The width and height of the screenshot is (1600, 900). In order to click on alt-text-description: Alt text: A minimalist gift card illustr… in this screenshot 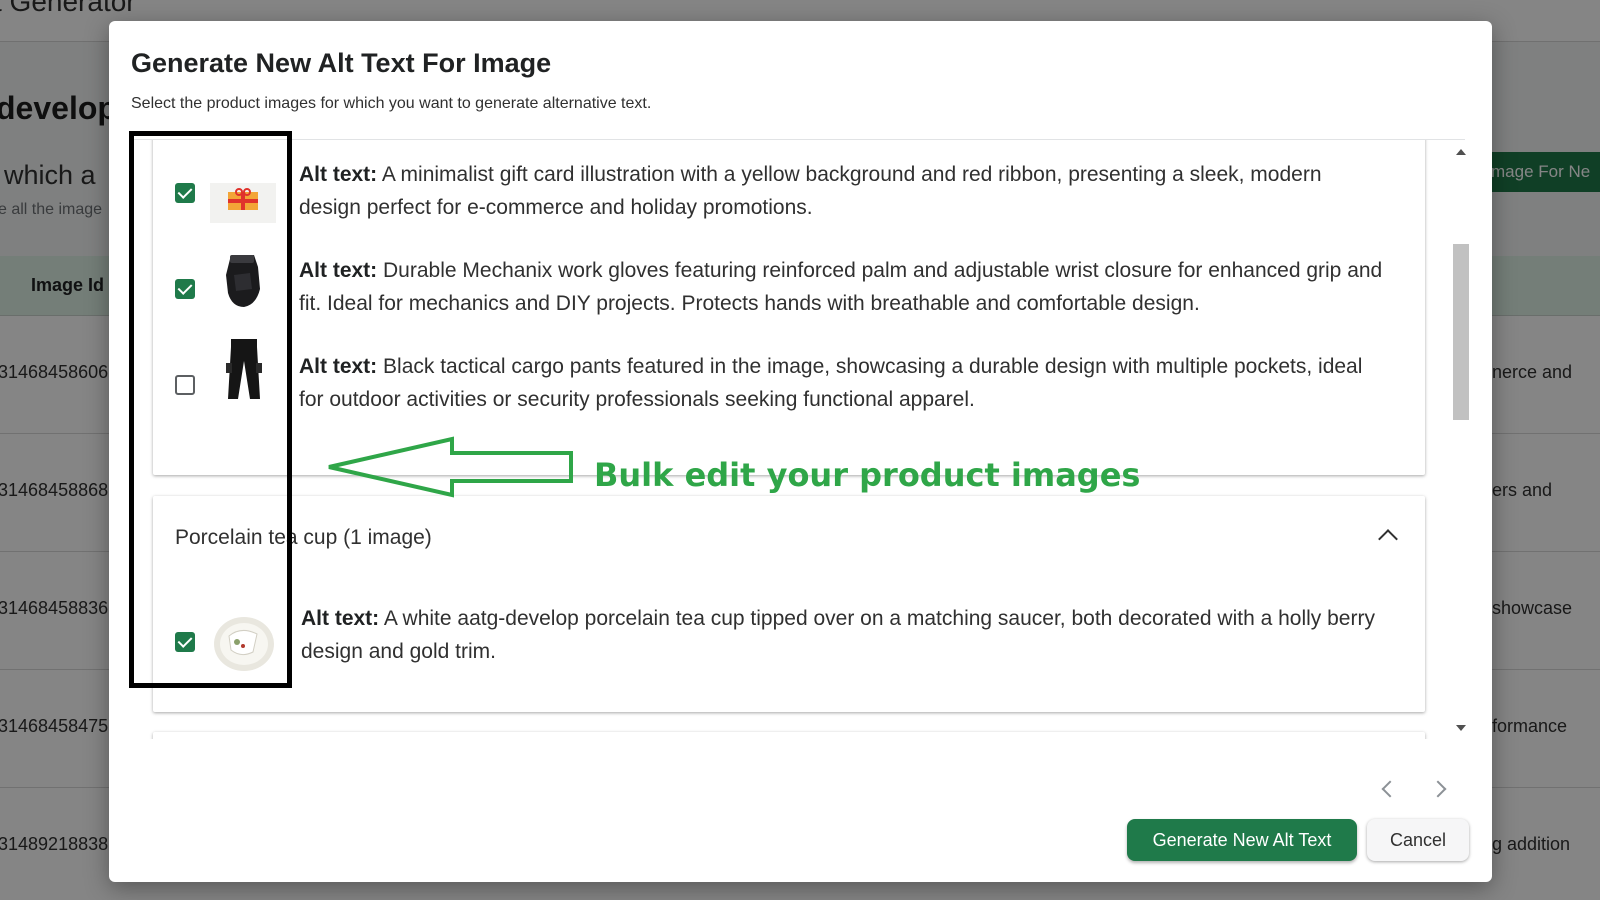, I will do `click(844, 191)`.